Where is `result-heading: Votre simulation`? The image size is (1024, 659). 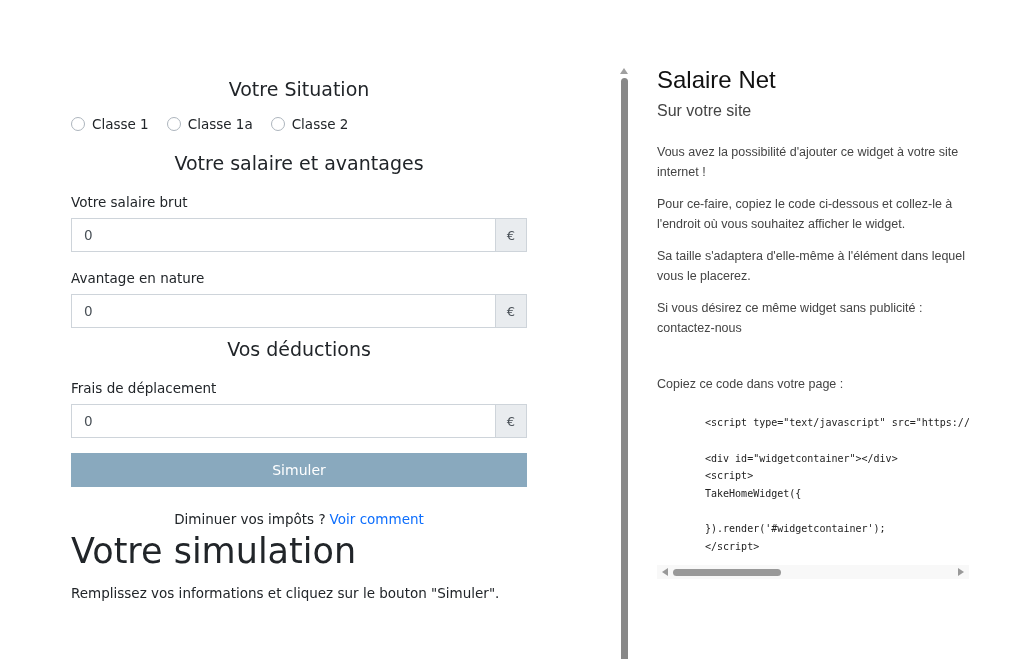 result-heading: Votre simulation is located at coordinates (214, 551).